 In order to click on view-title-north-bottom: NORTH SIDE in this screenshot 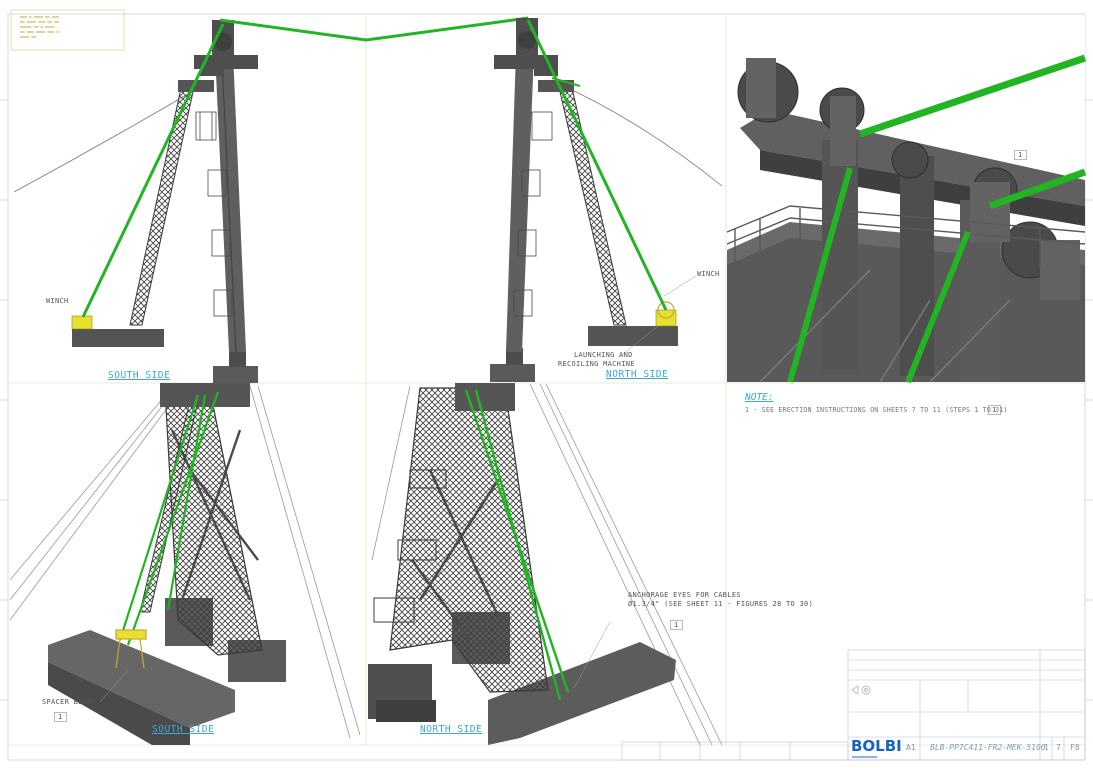, I will do `click(451, 729)`.